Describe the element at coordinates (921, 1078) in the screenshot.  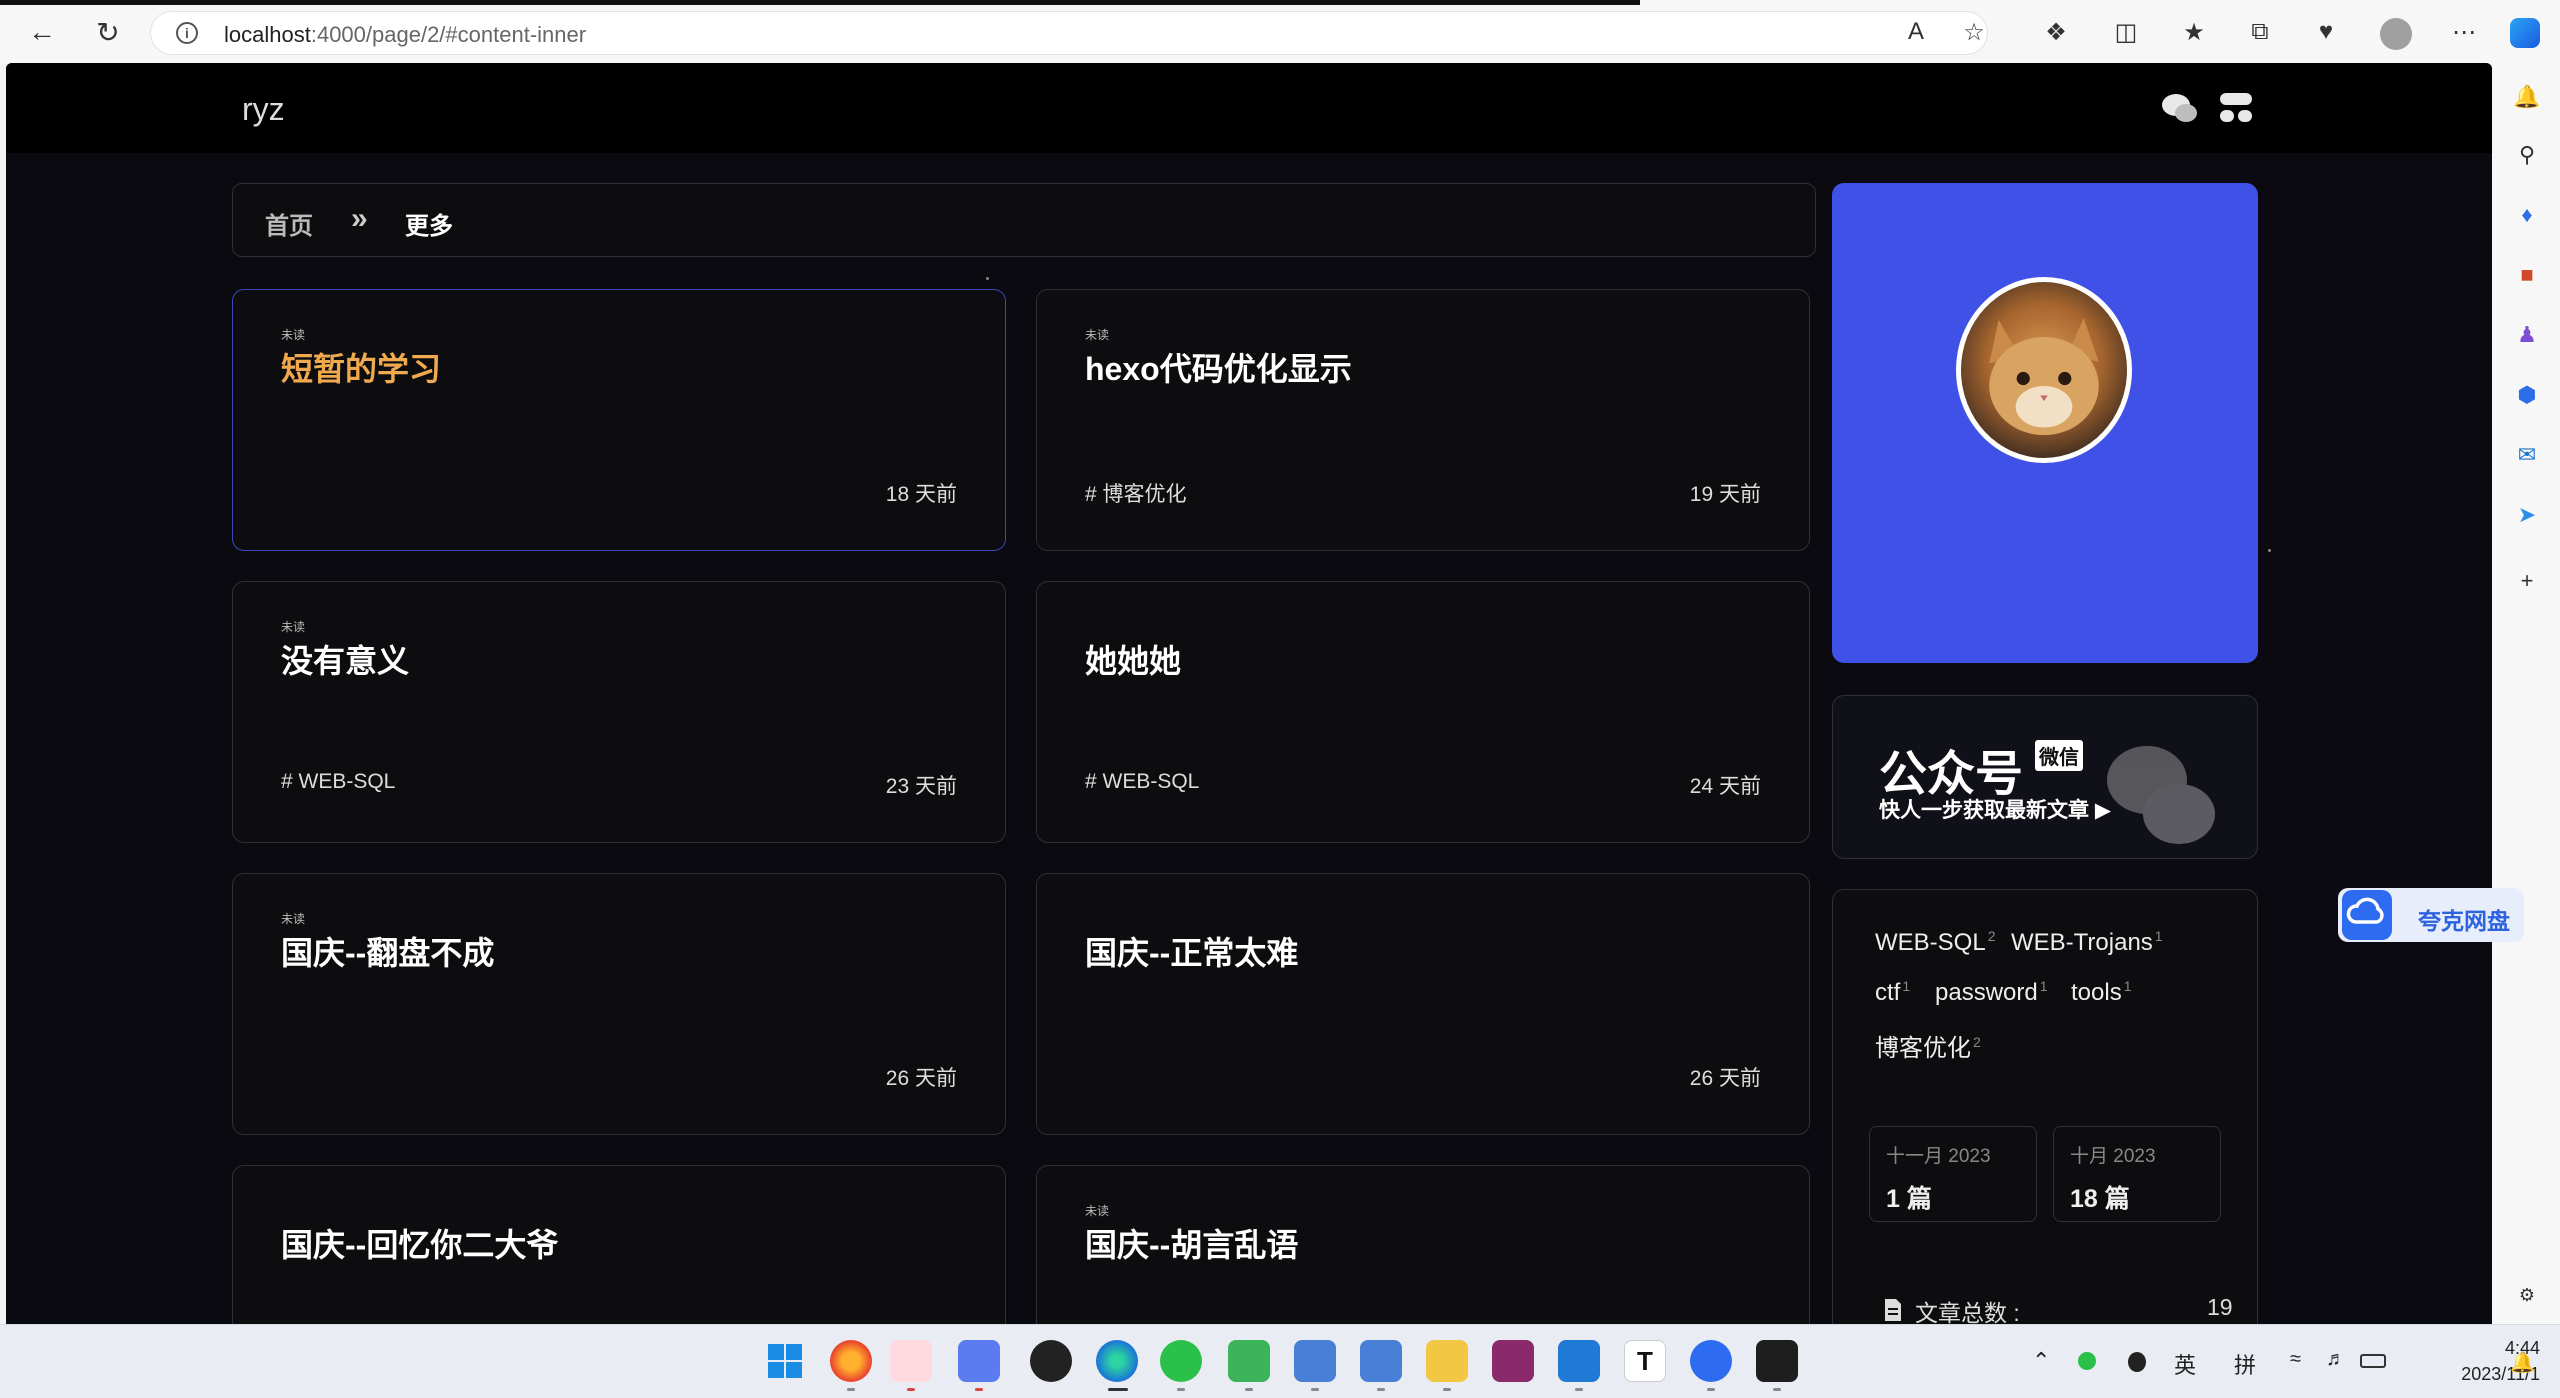
I see `post-date: 26 天前` at that location.